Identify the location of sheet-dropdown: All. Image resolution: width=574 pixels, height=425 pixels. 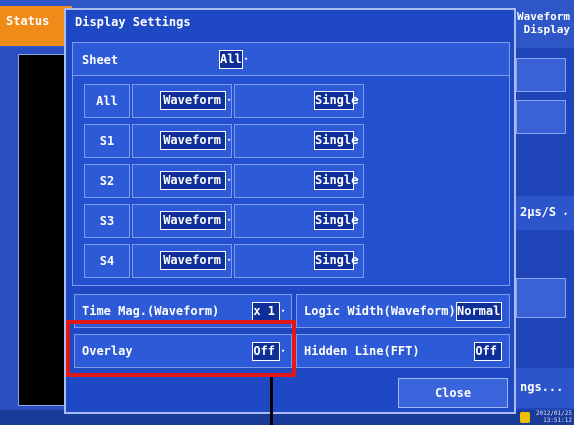
(231, 59).